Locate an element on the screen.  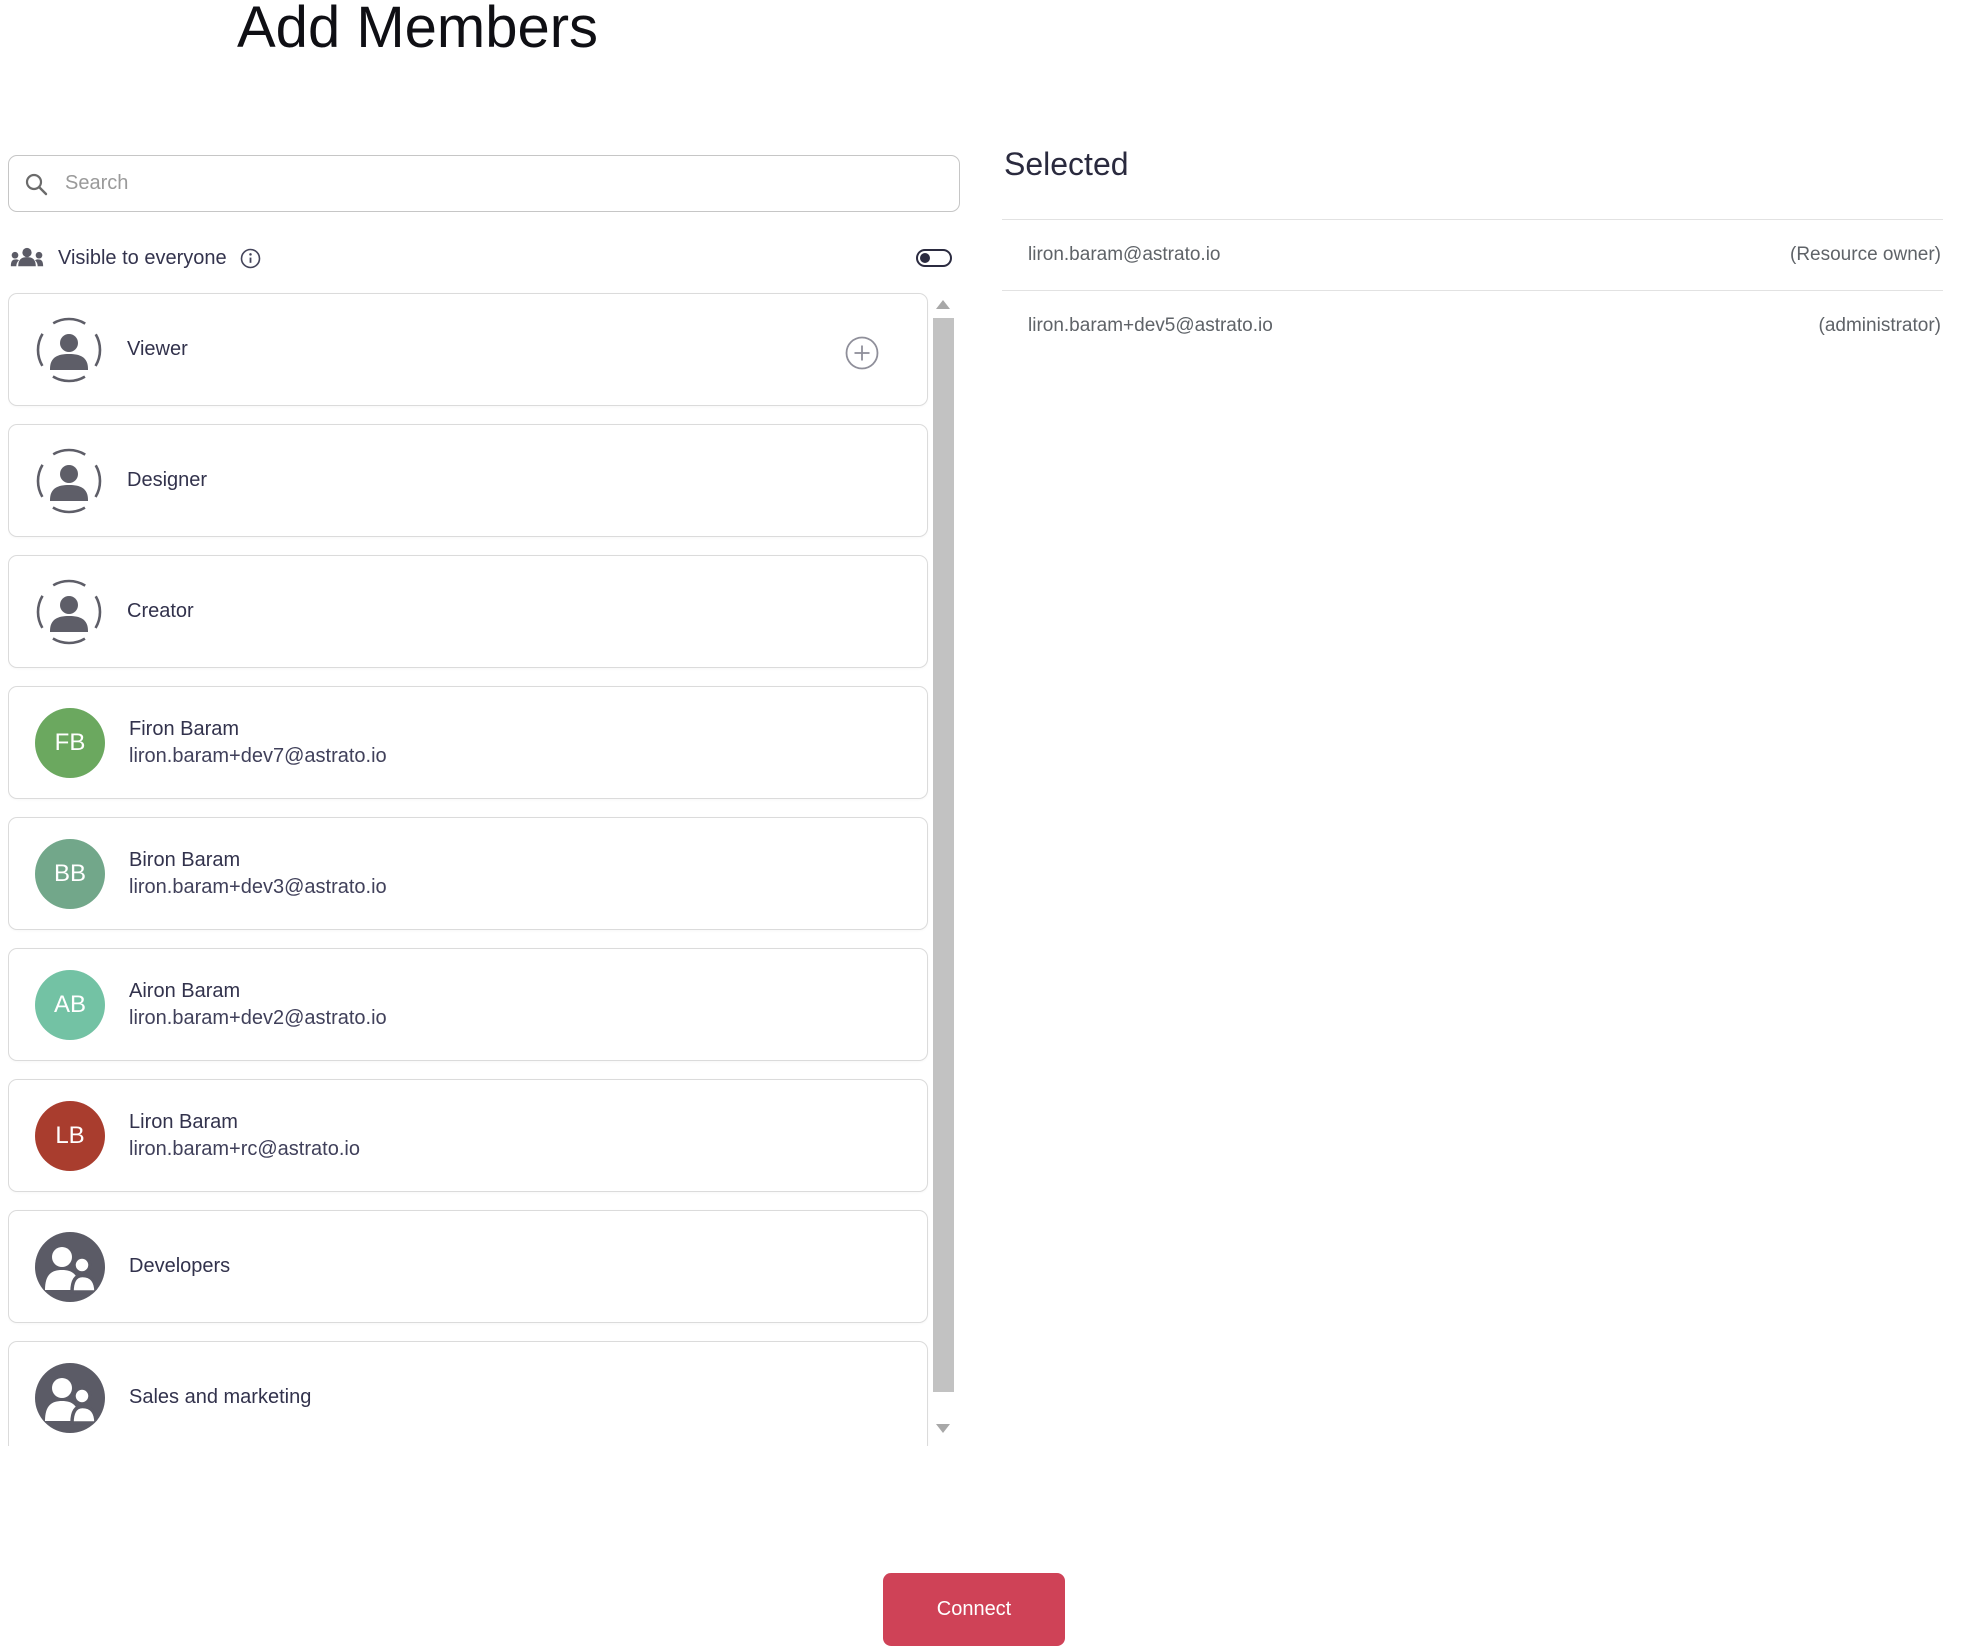
groups-icon is located at coordinates (27, 257).